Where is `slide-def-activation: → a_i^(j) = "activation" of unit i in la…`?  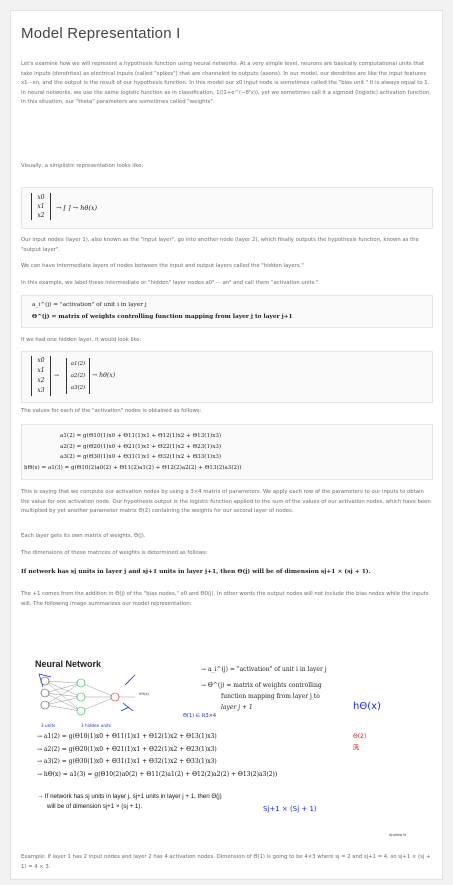
slide-def-activation: → a_i^(j) = "activation" of unit i in la… is located at coordinates (264, 669).